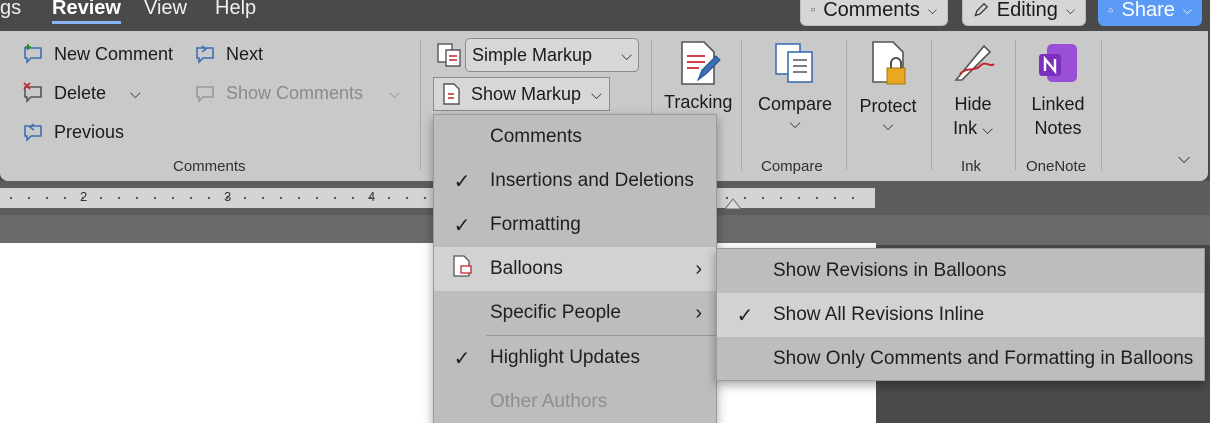 The width and height of the screenshot is (1210, 423). What do you see at coordinates (235, 10) in the screenshot?
I see `menu-help: Help` at bounding box center [235, 10].